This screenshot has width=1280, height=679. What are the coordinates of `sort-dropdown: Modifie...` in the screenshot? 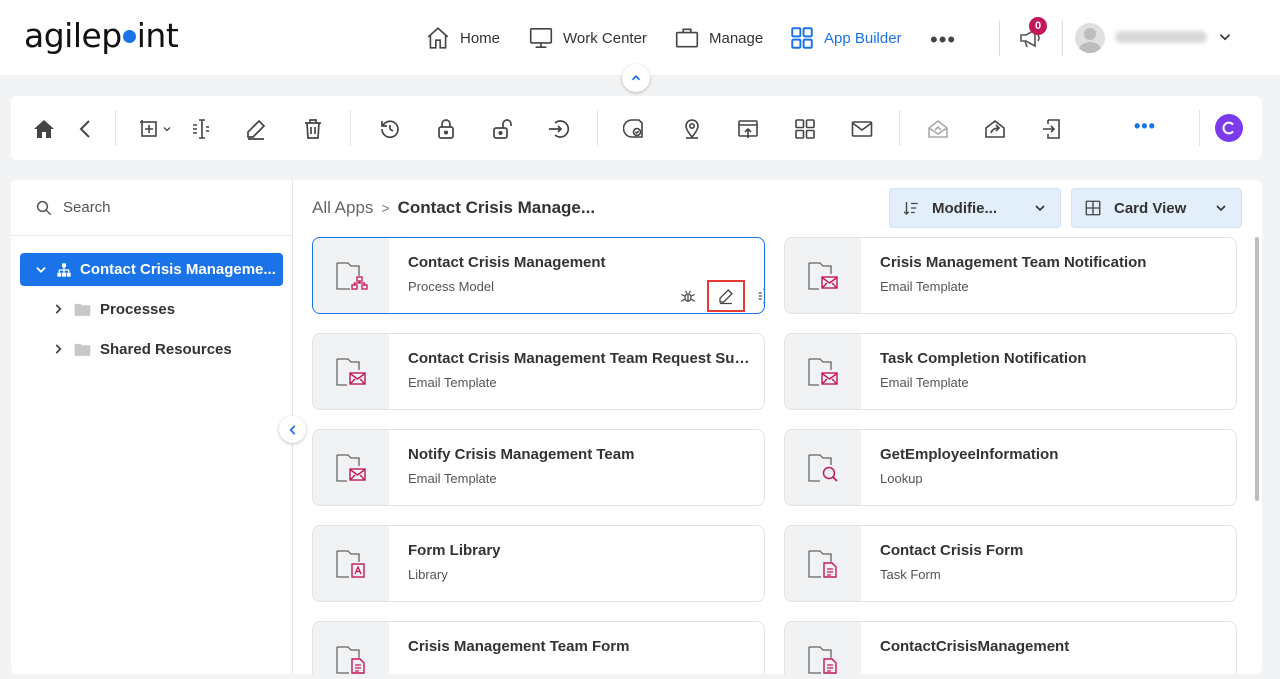 It's located at (975, 208).